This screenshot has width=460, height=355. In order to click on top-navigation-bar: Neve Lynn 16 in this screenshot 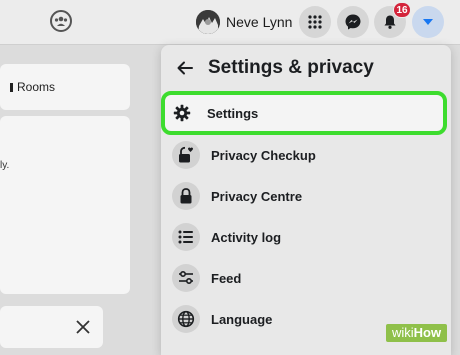, I will do `click(230, 22)`.